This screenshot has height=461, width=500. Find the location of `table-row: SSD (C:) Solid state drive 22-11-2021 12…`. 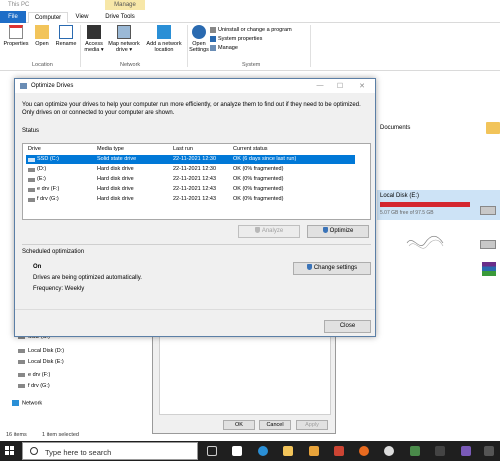

table-row: SSD (C:) Solid state drive 22-11-2021 12… is located at coordinates (190, 159).